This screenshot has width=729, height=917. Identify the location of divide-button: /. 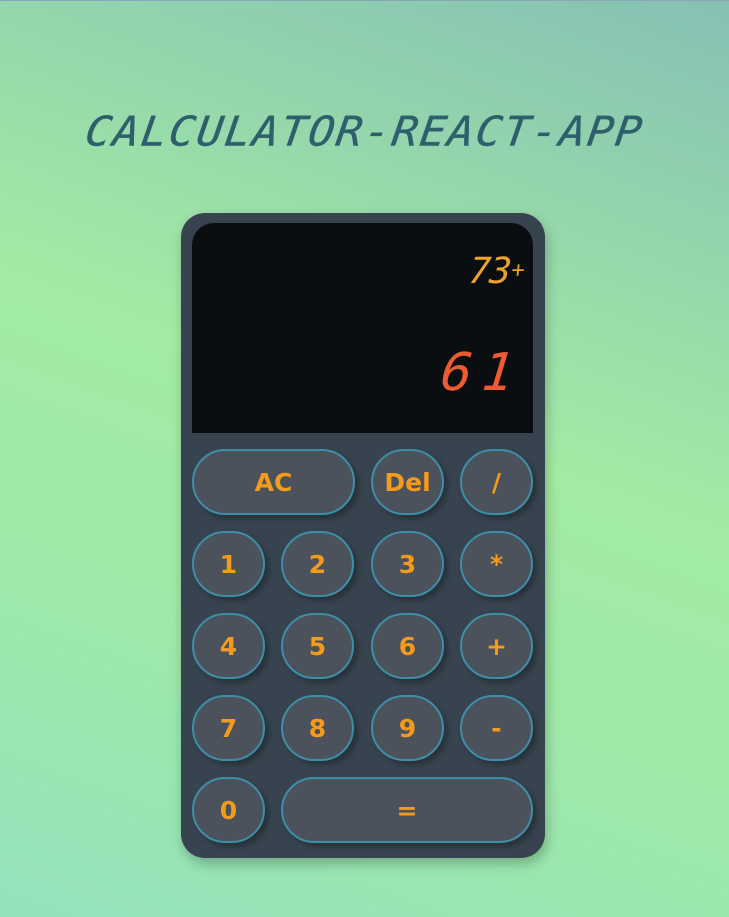
(496, 482).